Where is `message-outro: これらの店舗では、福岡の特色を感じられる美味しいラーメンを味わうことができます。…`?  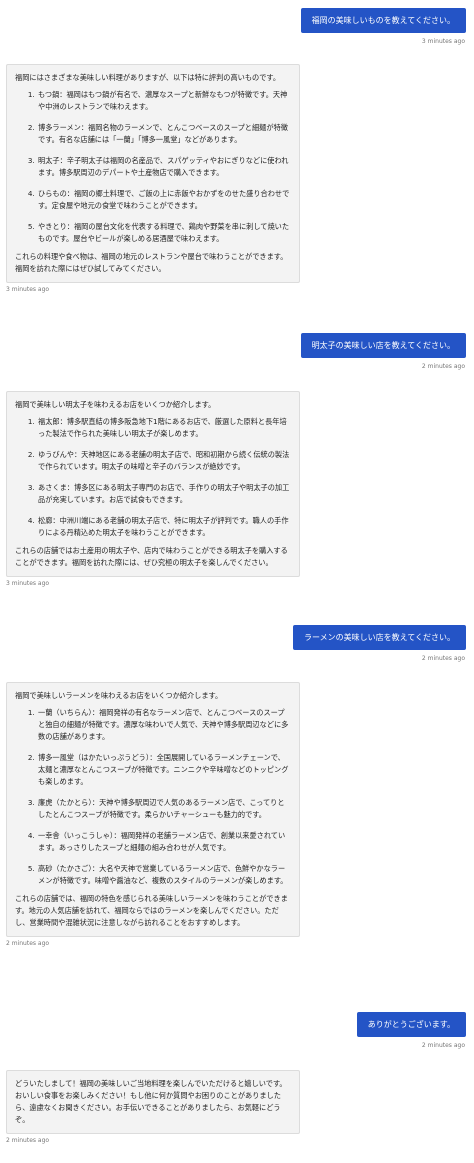 message-outro: これらの店舗では、福岡の特色を感じられる美味しいラーメンを味わうことができます。… is located at coordinates (151, 910).